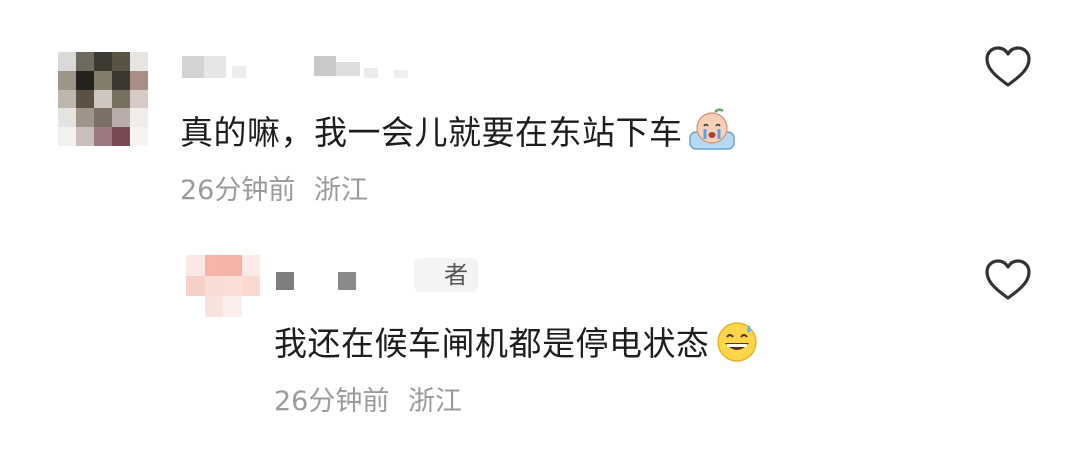  I want to click on comment-text: 真的嘛，我一会儿就要在东站下车, so click(458, 134).